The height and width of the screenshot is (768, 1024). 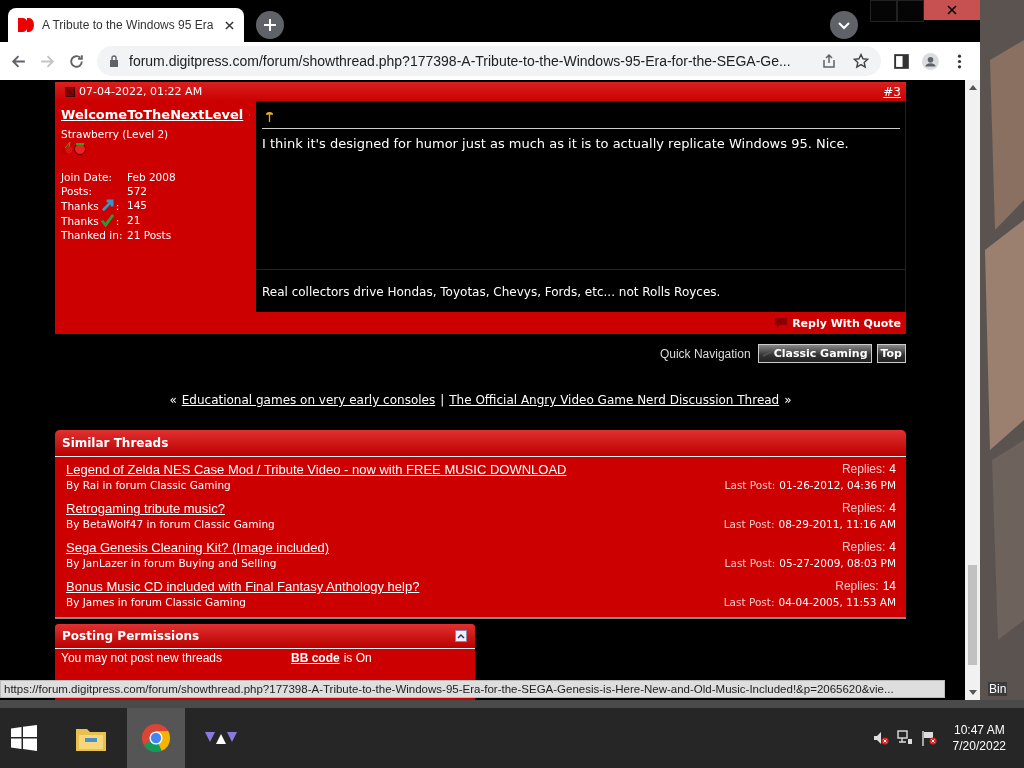 I want to click on previous-thread-link: Educational games on very early consoles, so click(x=308, y=400).